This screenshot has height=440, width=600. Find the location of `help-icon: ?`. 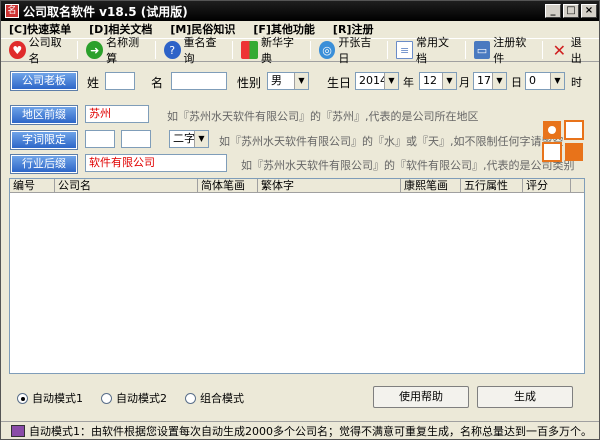

help-icon: ? is located at coordinates (172, 50).